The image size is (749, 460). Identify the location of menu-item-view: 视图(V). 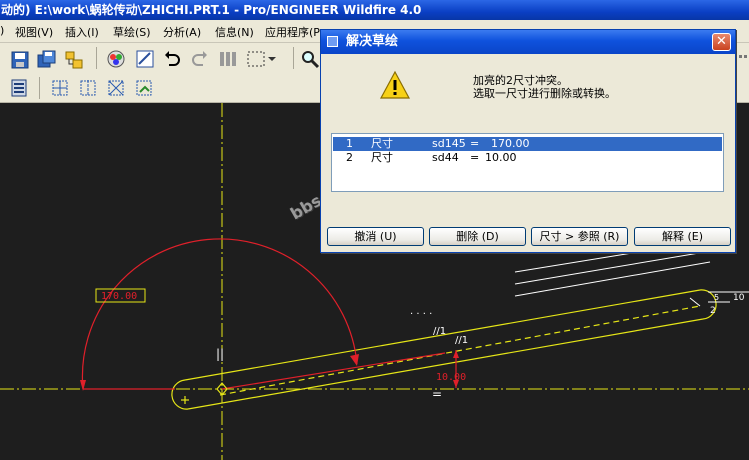
(34, 32).